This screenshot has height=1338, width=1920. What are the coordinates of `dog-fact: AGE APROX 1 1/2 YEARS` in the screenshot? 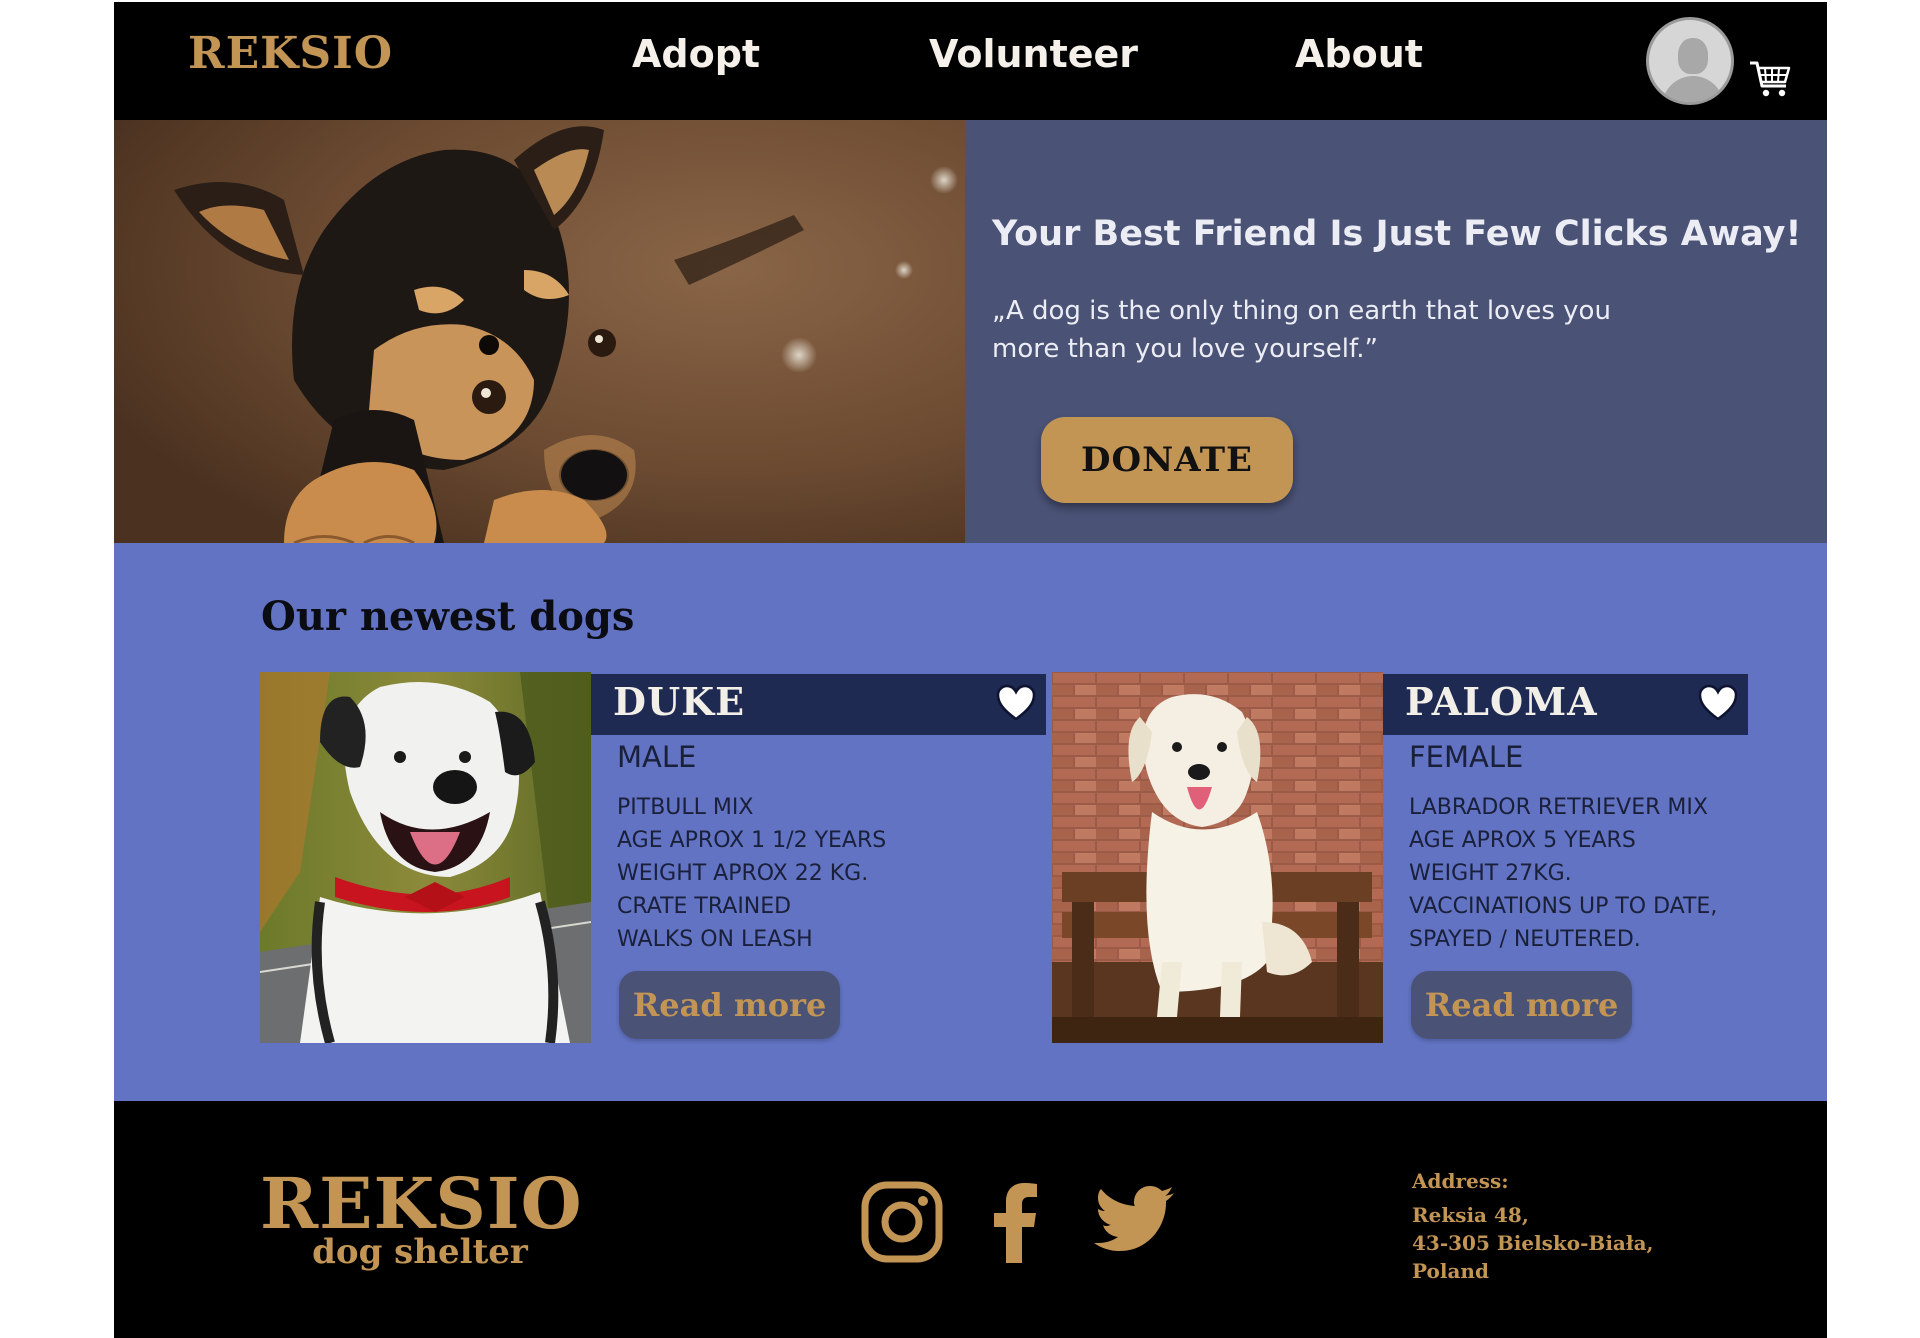 It's located at (752, 840).